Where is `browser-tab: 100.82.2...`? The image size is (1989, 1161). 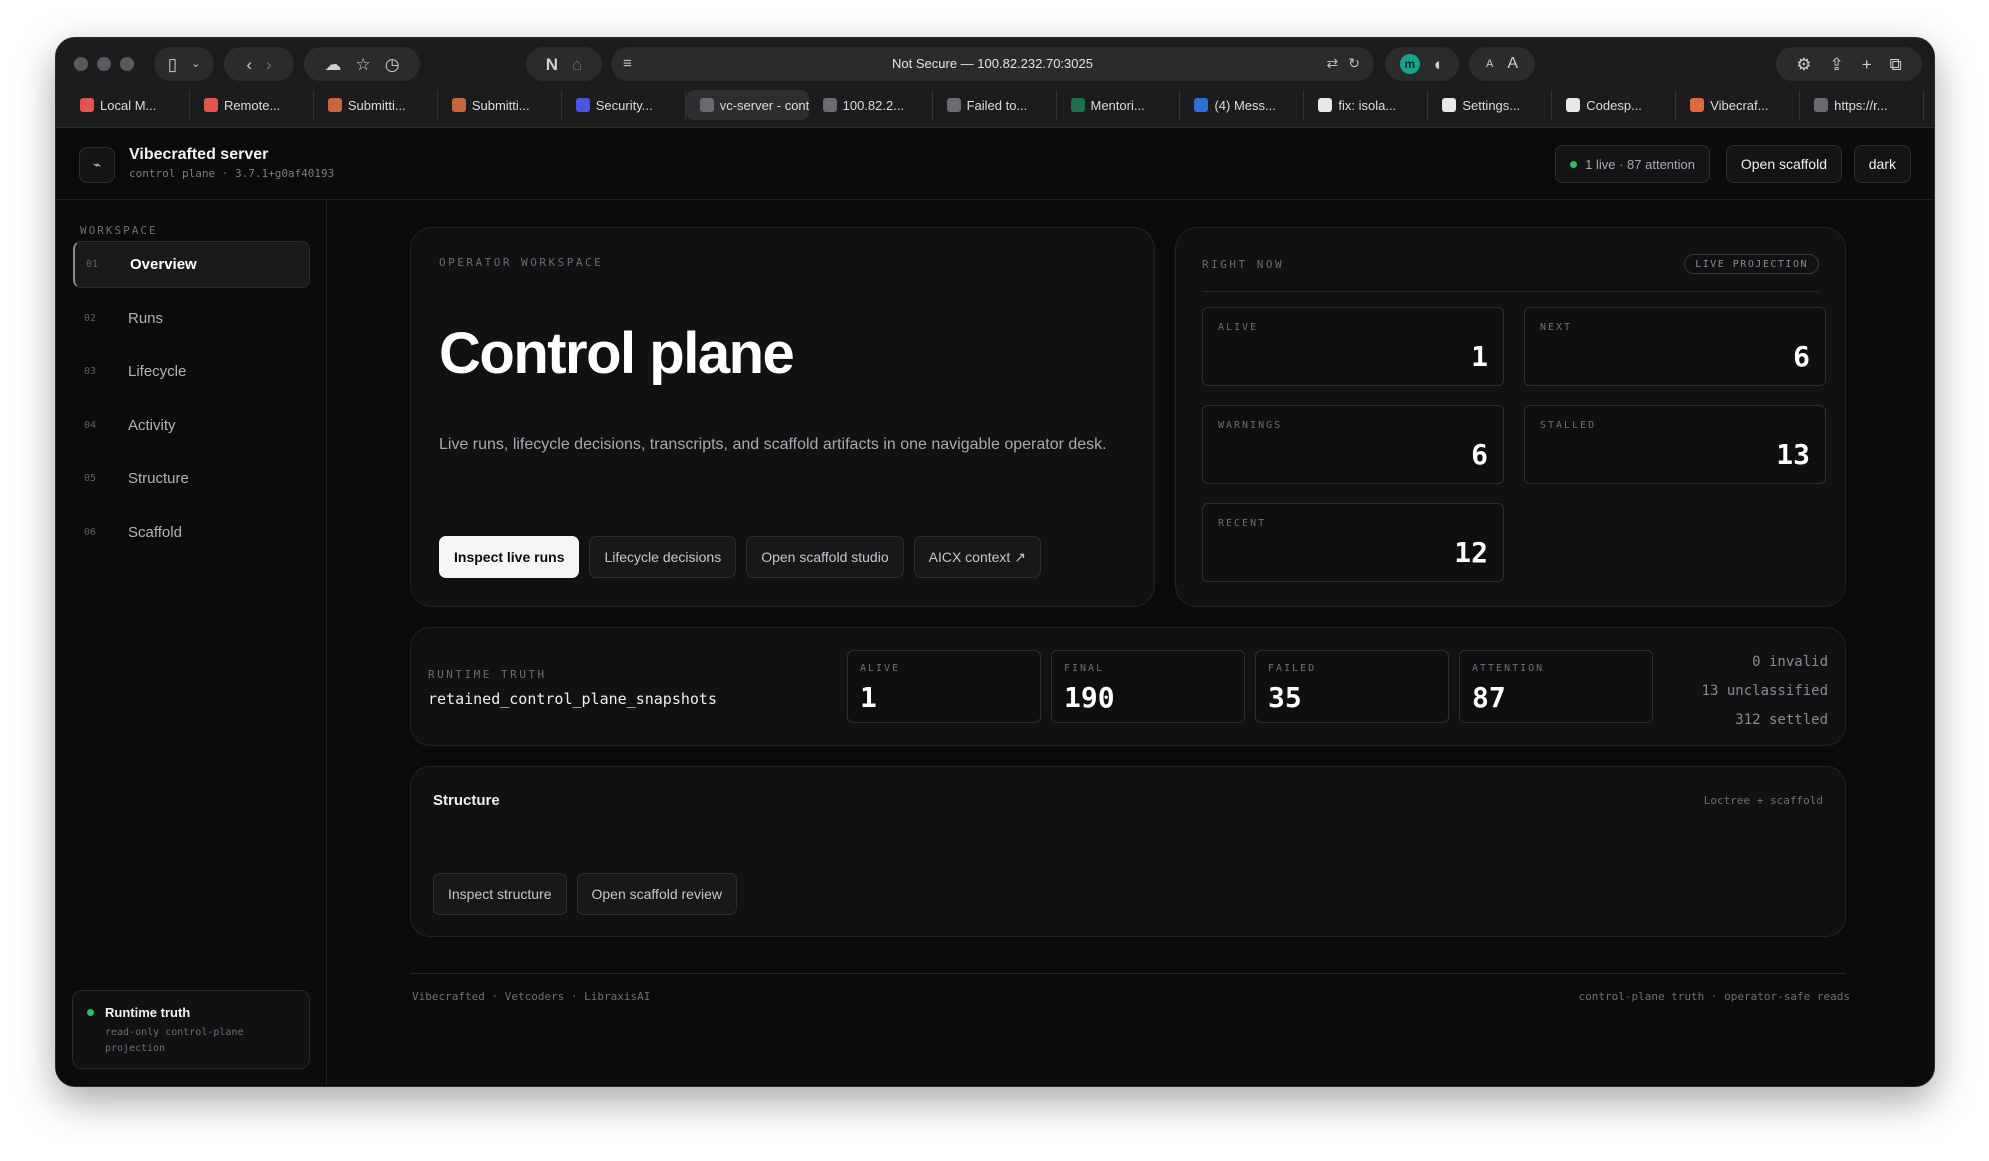 browser-tab: 100.82.2... is located at coordinates (871, 105).